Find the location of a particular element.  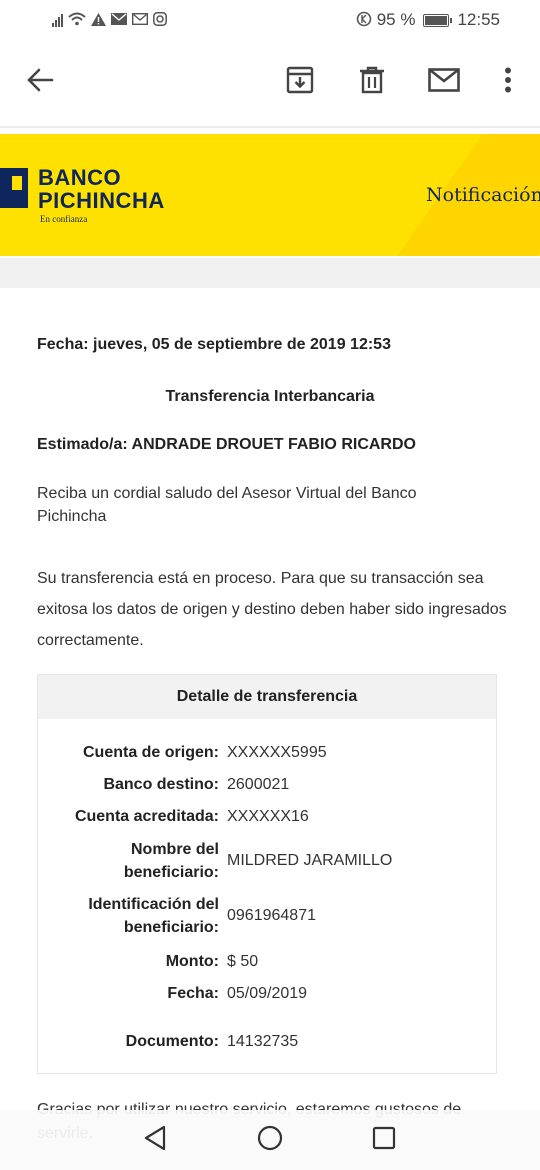

instagram-icon is located at coordinates (160, 20).